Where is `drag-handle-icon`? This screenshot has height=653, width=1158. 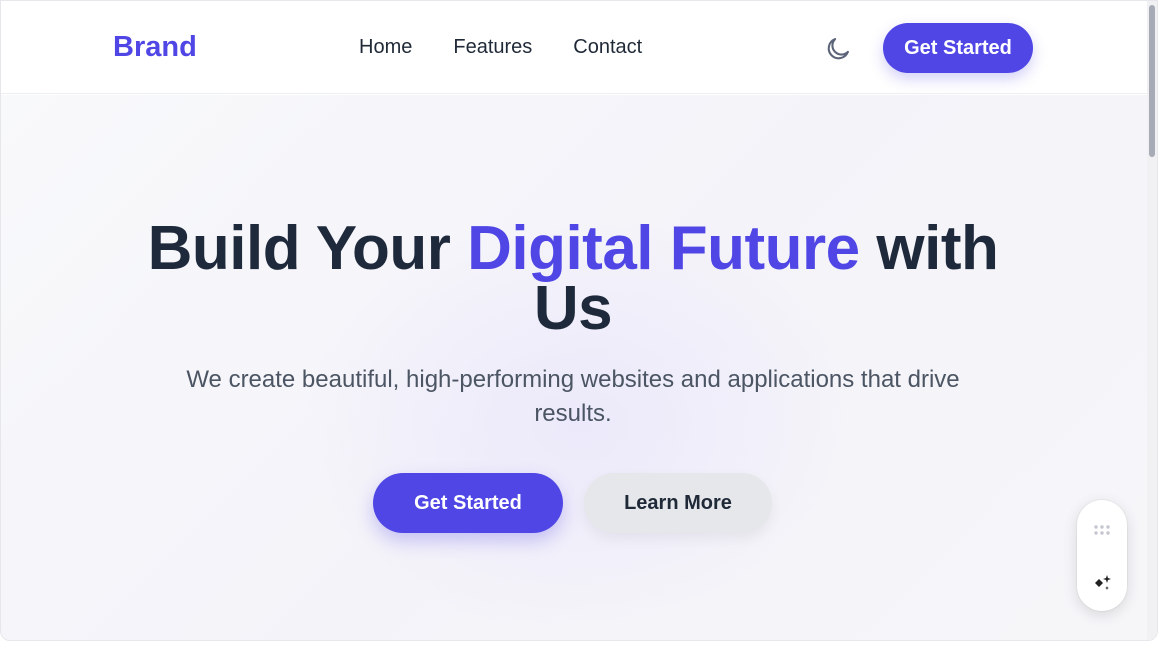
drag-handle-icon is located at coordinates (1102, 530).